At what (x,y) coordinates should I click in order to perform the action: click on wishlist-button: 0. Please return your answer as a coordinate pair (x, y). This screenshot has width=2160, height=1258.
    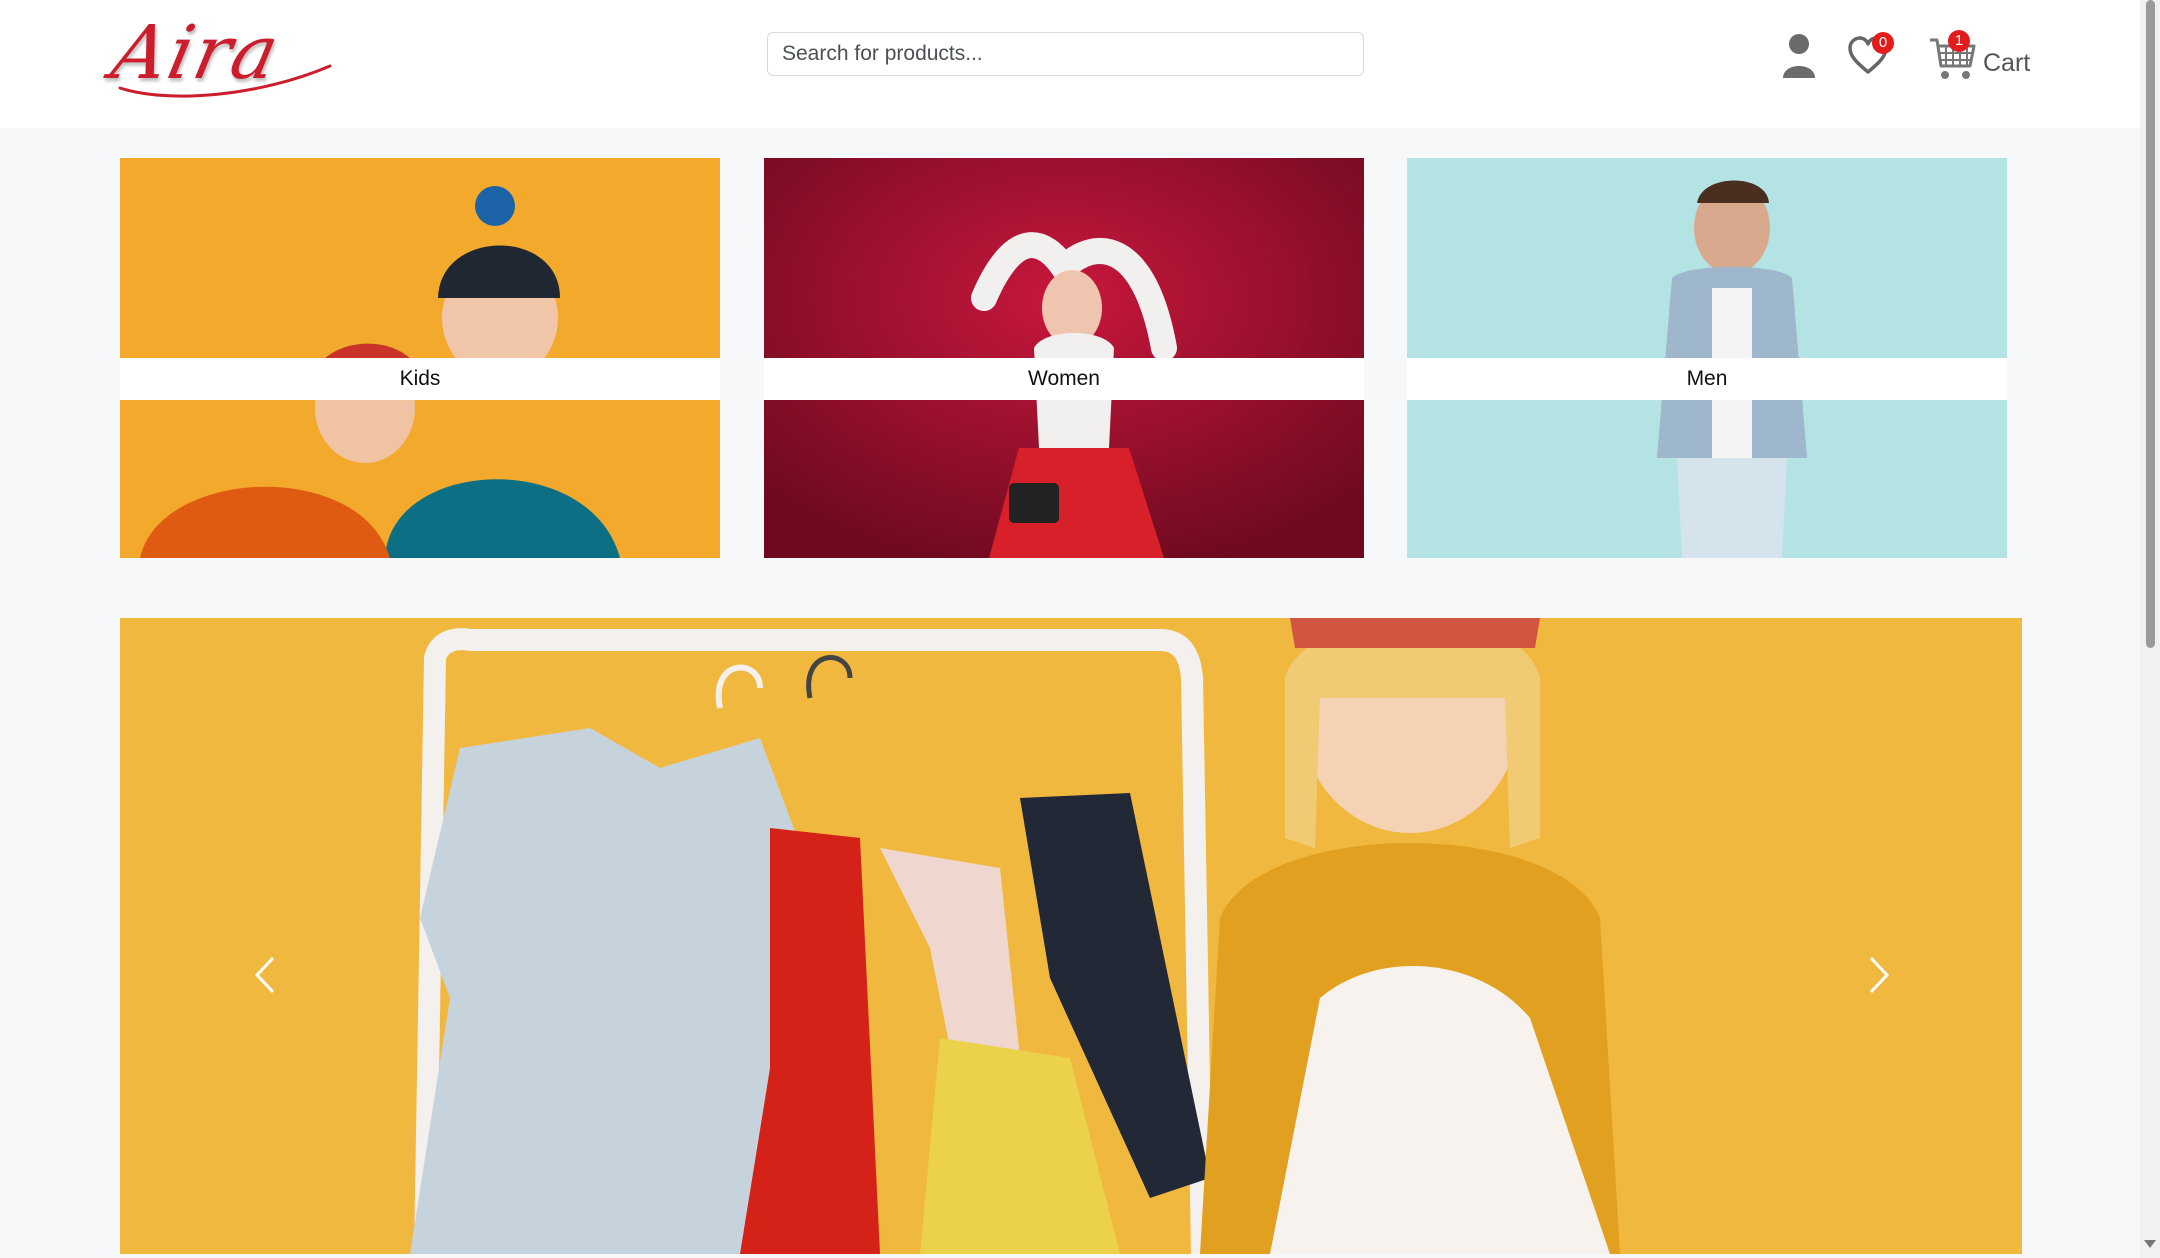
    Looking at the image, I should click on (1871, 56).